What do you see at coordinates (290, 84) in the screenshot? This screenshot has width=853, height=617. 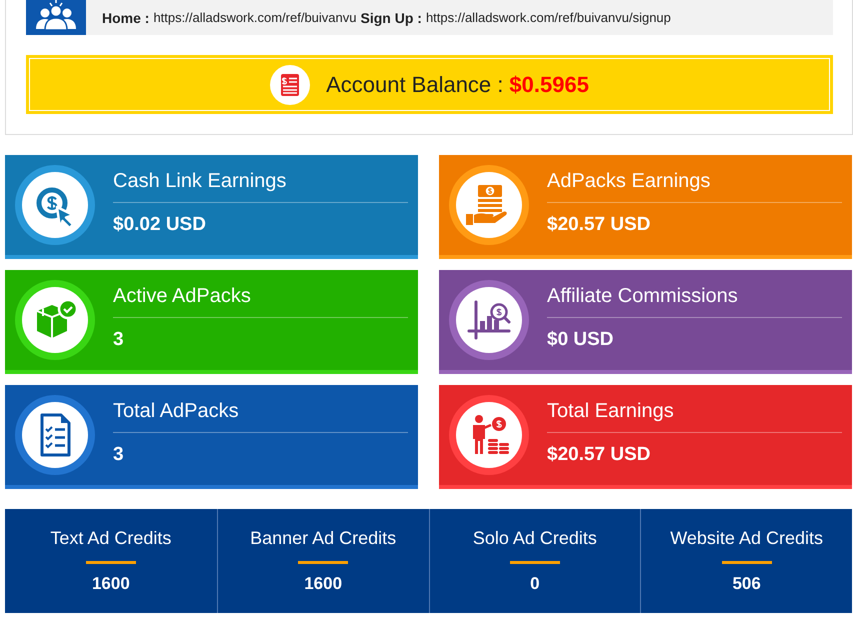 I see `invoice-icon` at bounding box center [290, 84].